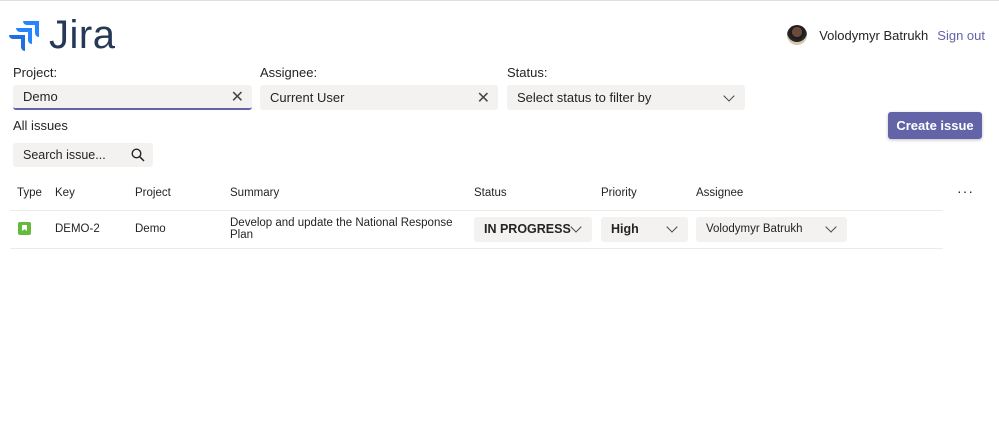 The height and width of the screenshot is (442, 999). I want to click on logo-text: Jira, so click(82, 35).